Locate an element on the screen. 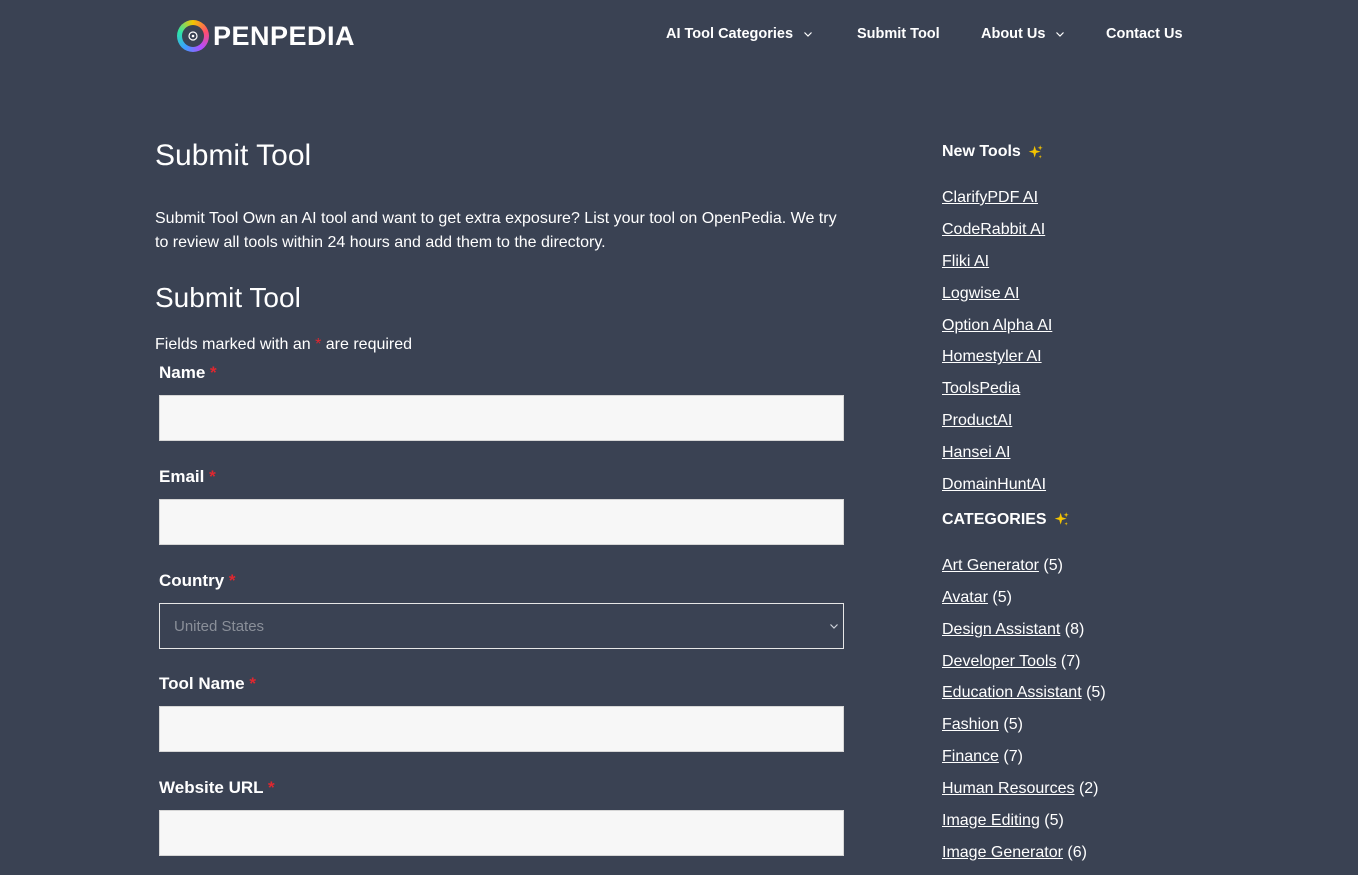  nav-label: Submit Tool is located at coordinates (898, 34).